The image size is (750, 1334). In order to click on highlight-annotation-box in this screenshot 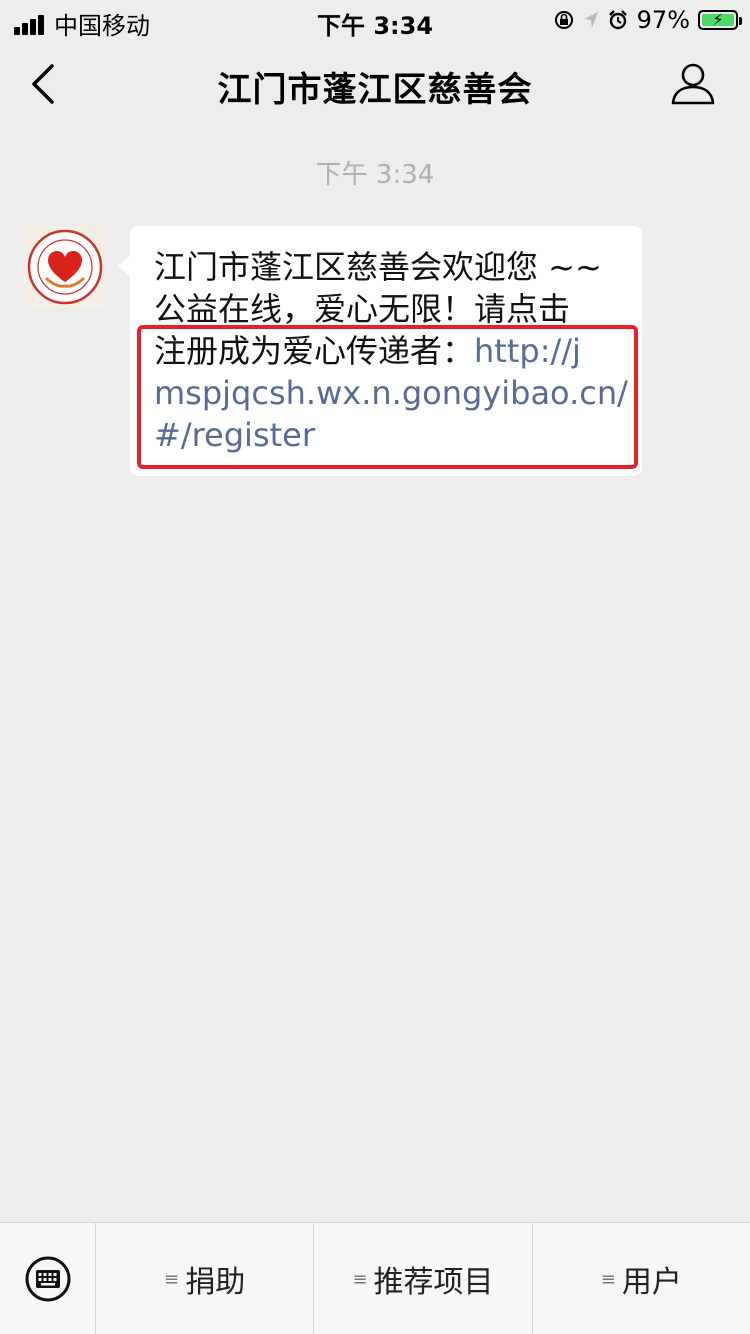, I will do `click(387, 397)`.